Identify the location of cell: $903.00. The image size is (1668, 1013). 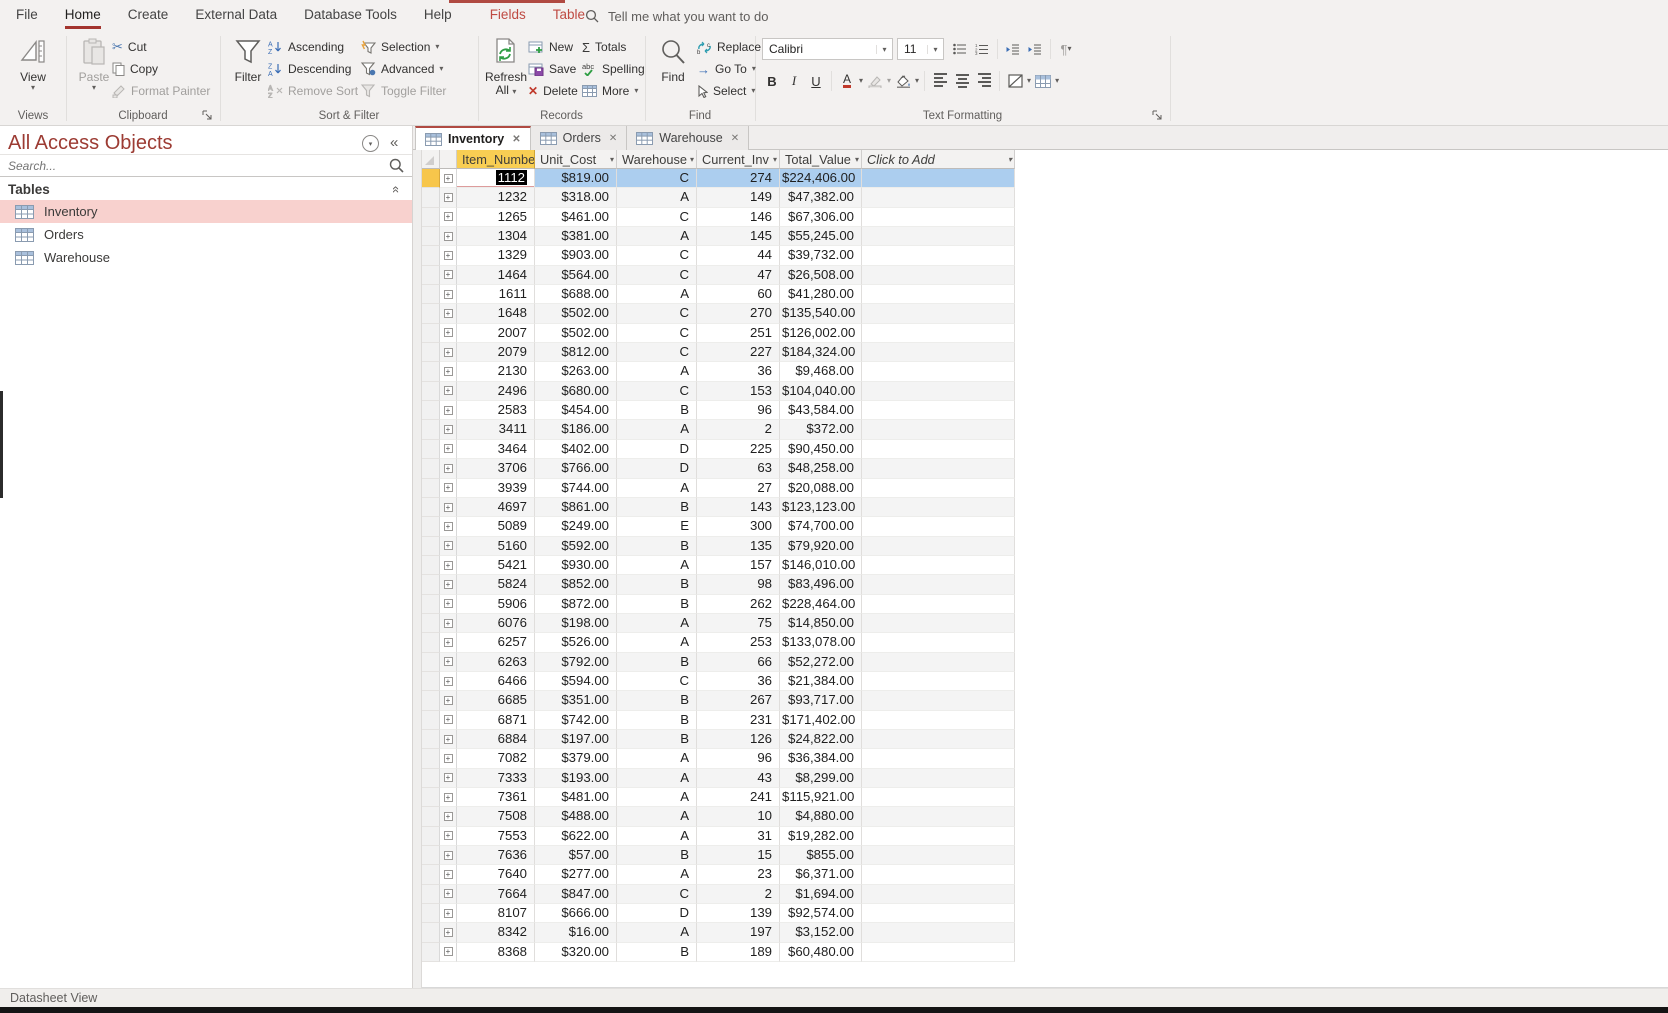
(576, 256).